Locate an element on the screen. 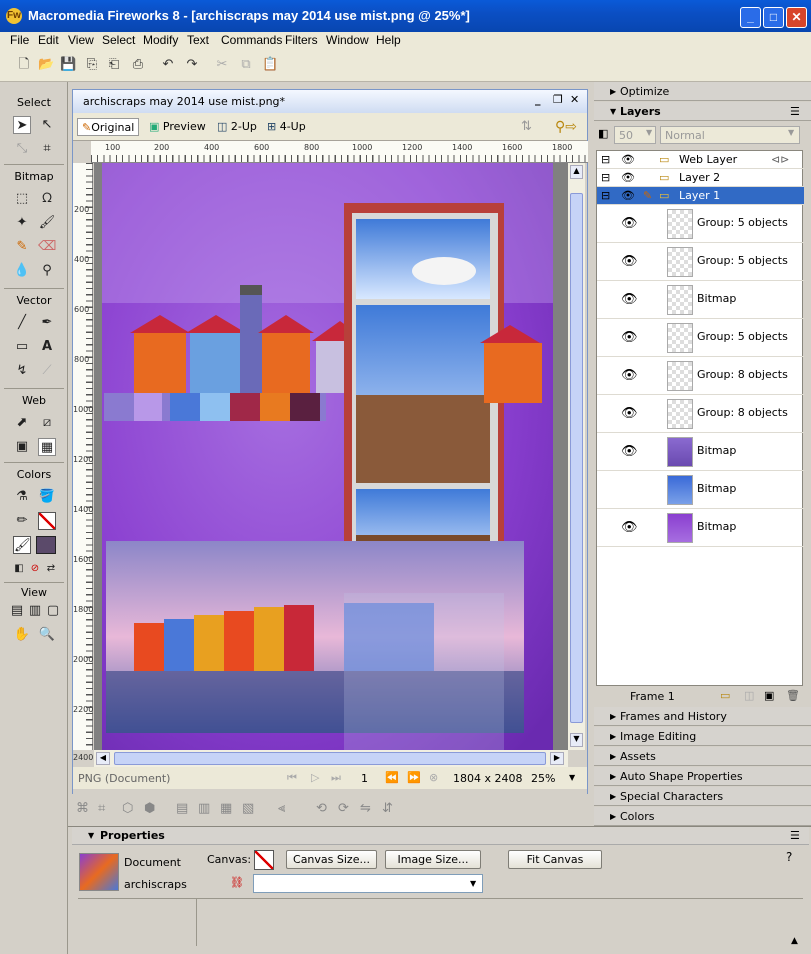  flip-vertical-icon: ⇵ is located at coordinates (387, 808).